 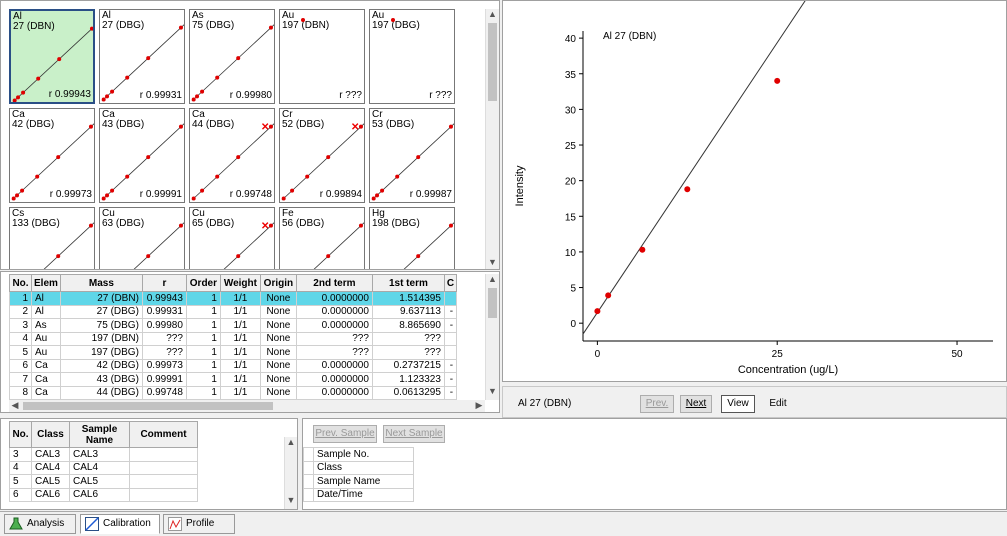 I want to click on calibration-thumbnail: Cu 63 (DBG), so click(x=142, y=238).